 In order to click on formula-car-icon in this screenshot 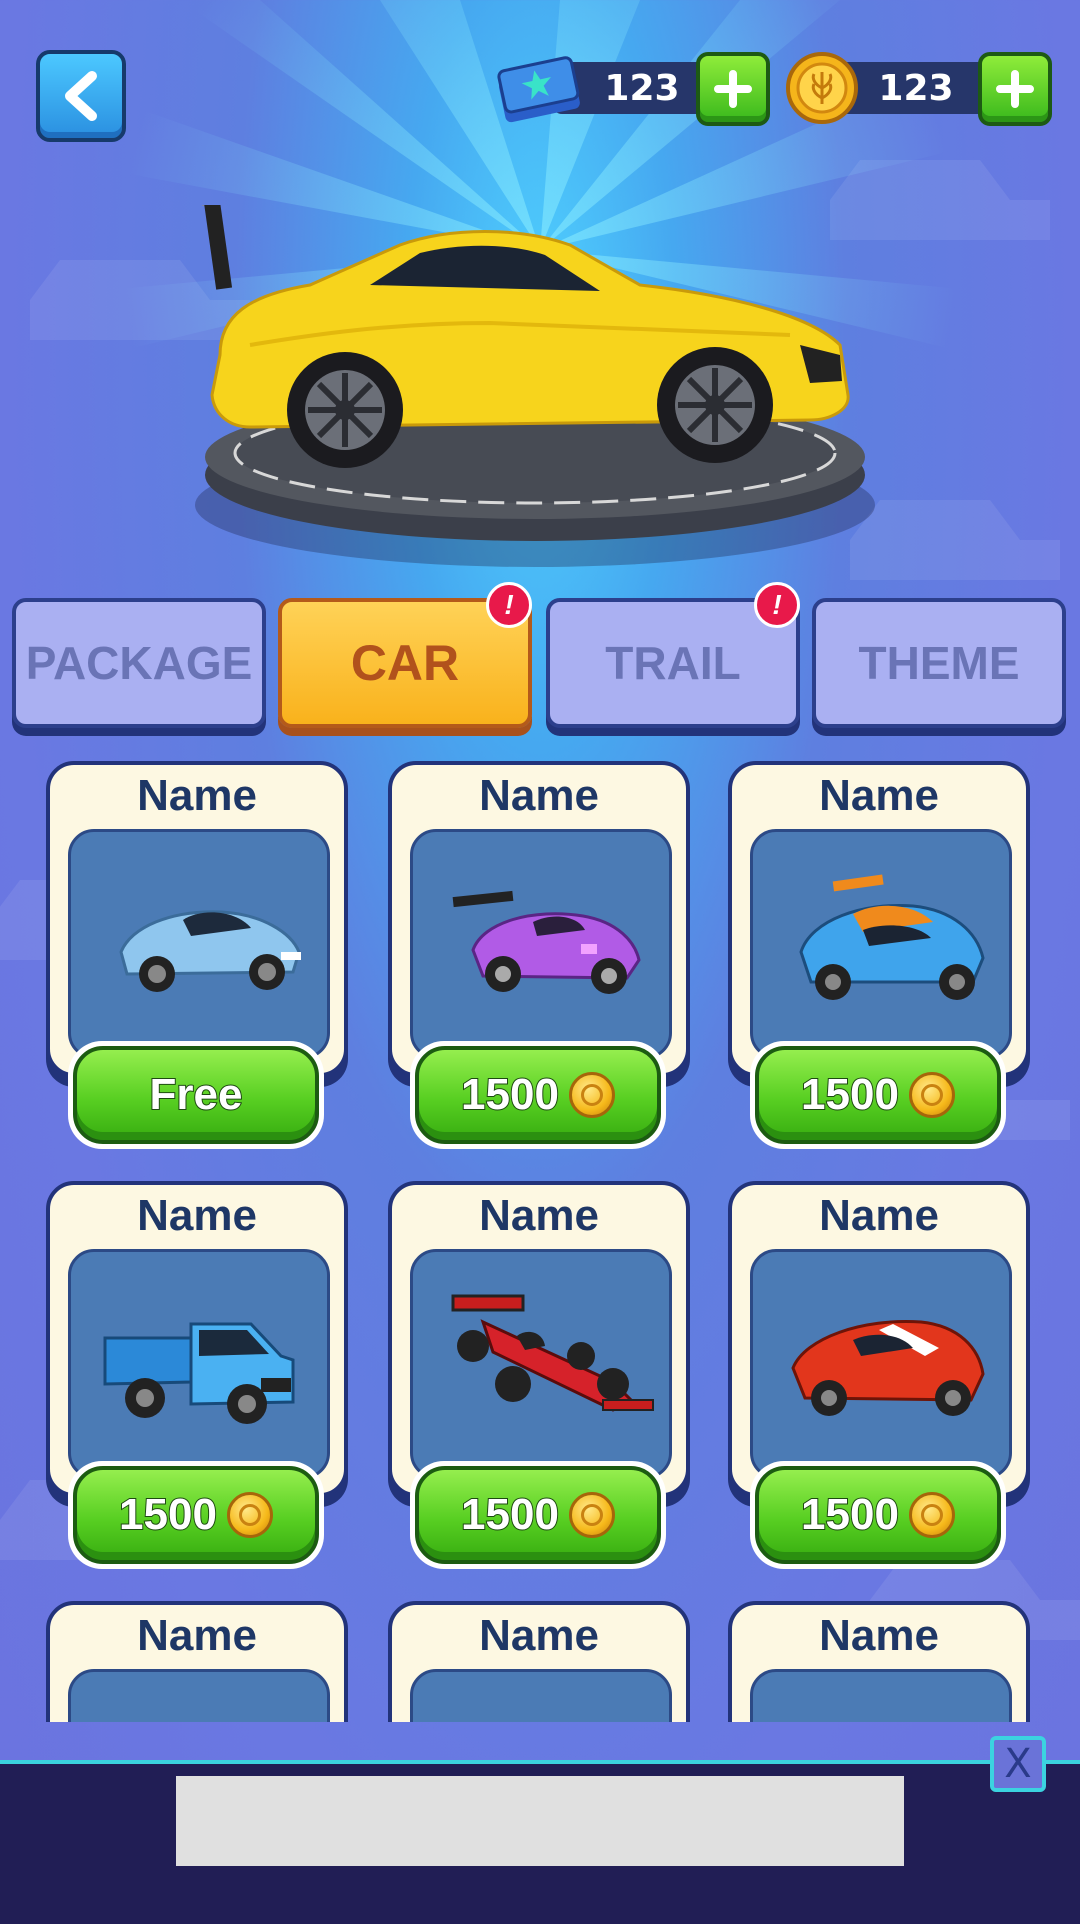, I will do `click(552, 1353)`.